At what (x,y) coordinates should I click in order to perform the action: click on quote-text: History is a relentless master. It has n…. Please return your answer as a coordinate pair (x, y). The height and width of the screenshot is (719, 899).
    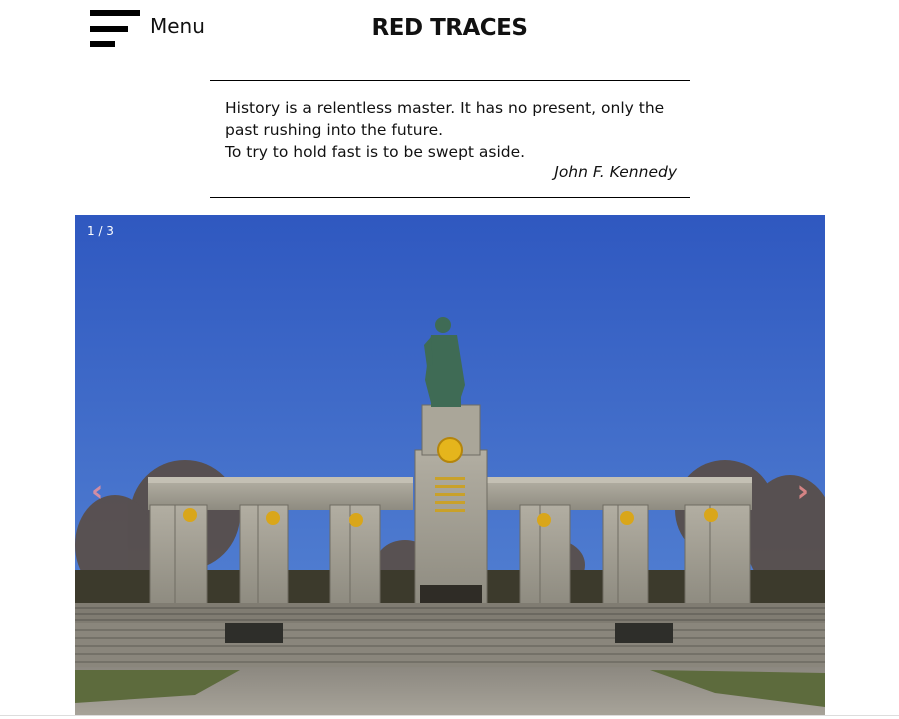
    Looking at the image, I should click on (445, 130).